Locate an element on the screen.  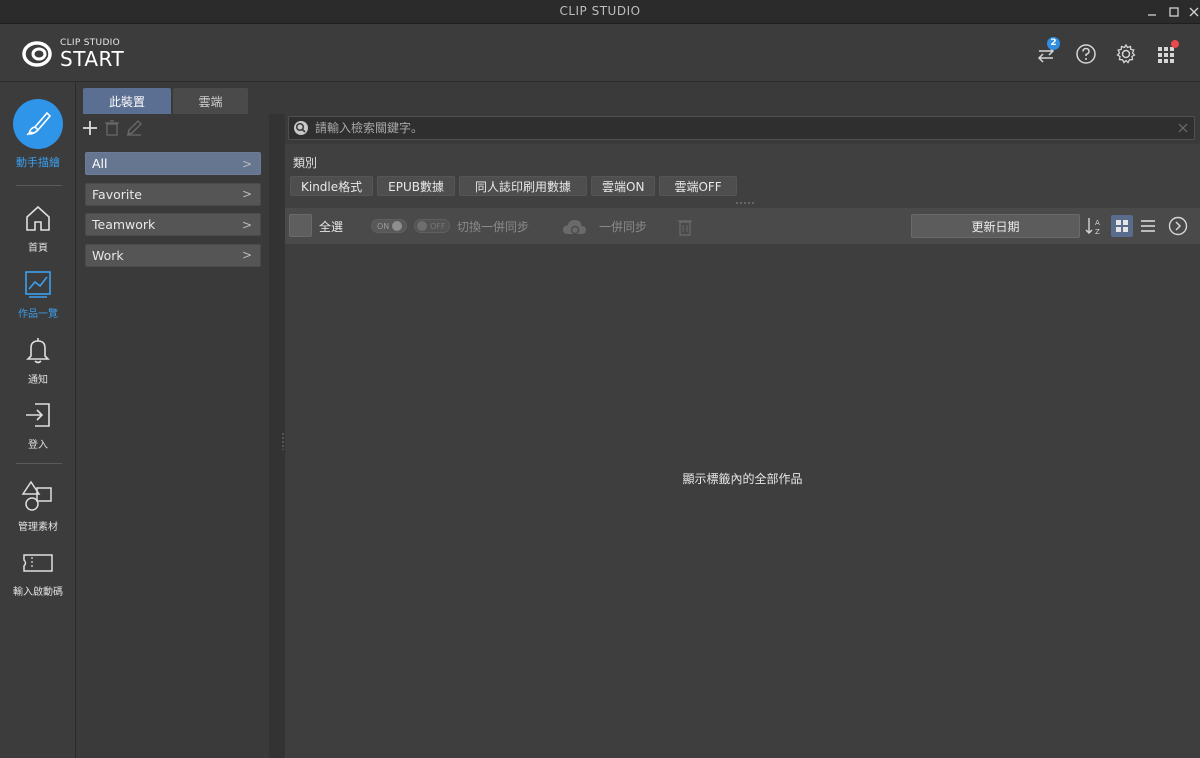
nav-manage-materials: 管理素材 is located at coordinates (38, 506).